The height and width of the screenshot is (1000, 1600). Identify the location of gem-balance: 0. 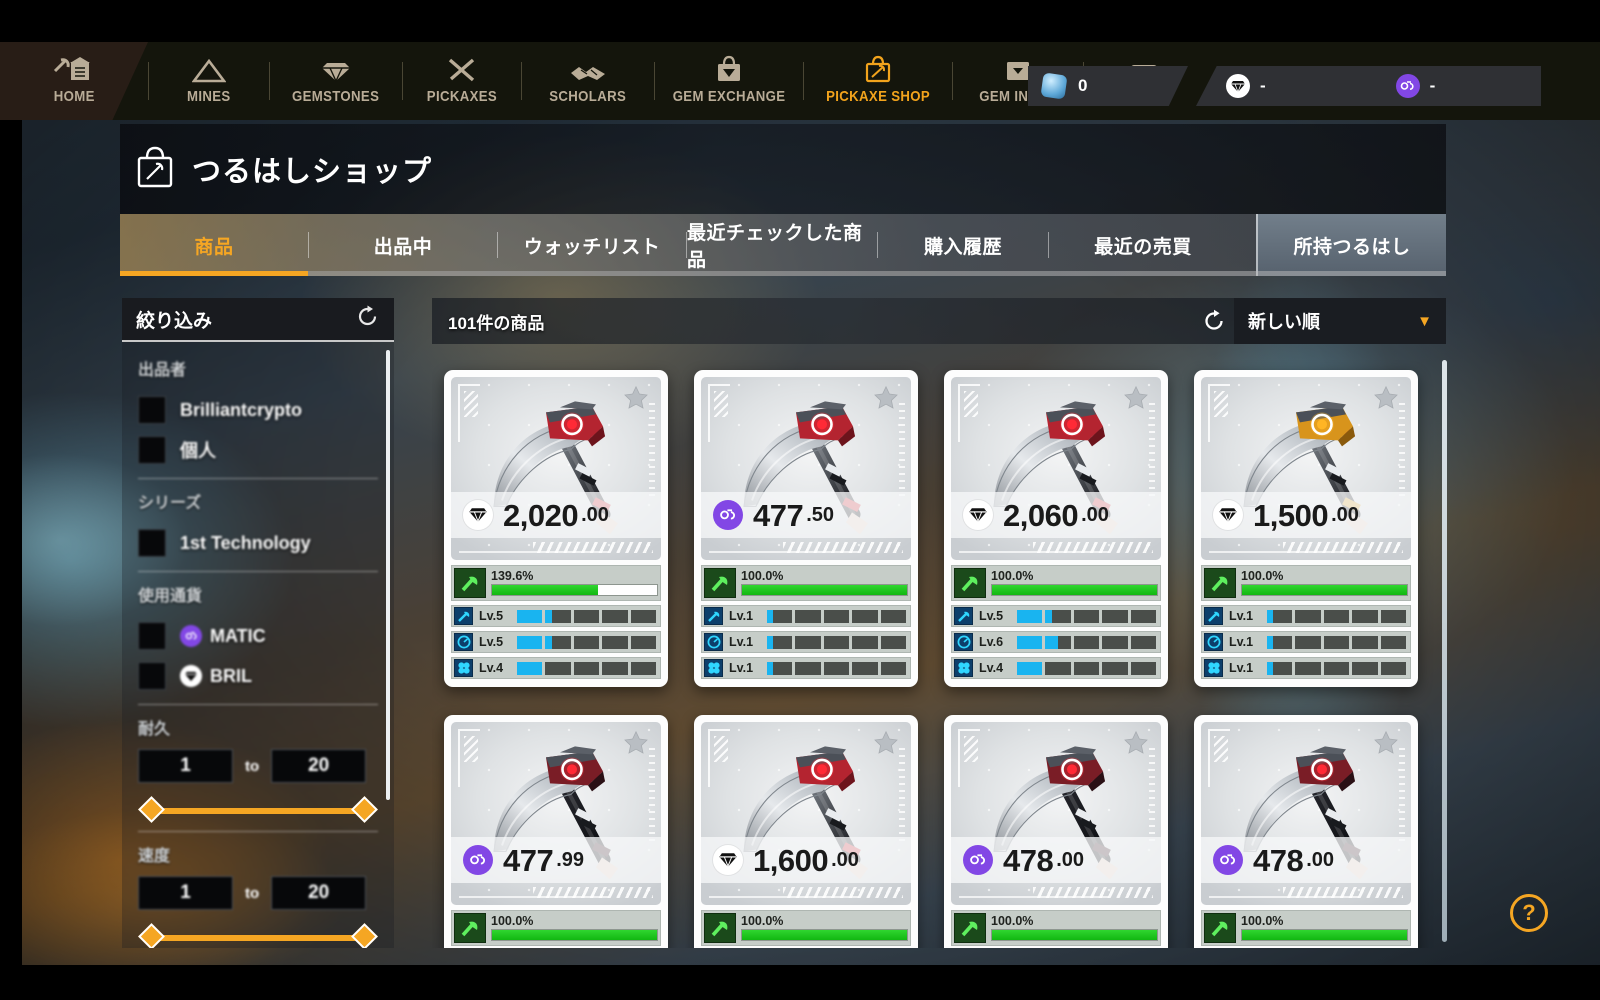
(1108, 86).